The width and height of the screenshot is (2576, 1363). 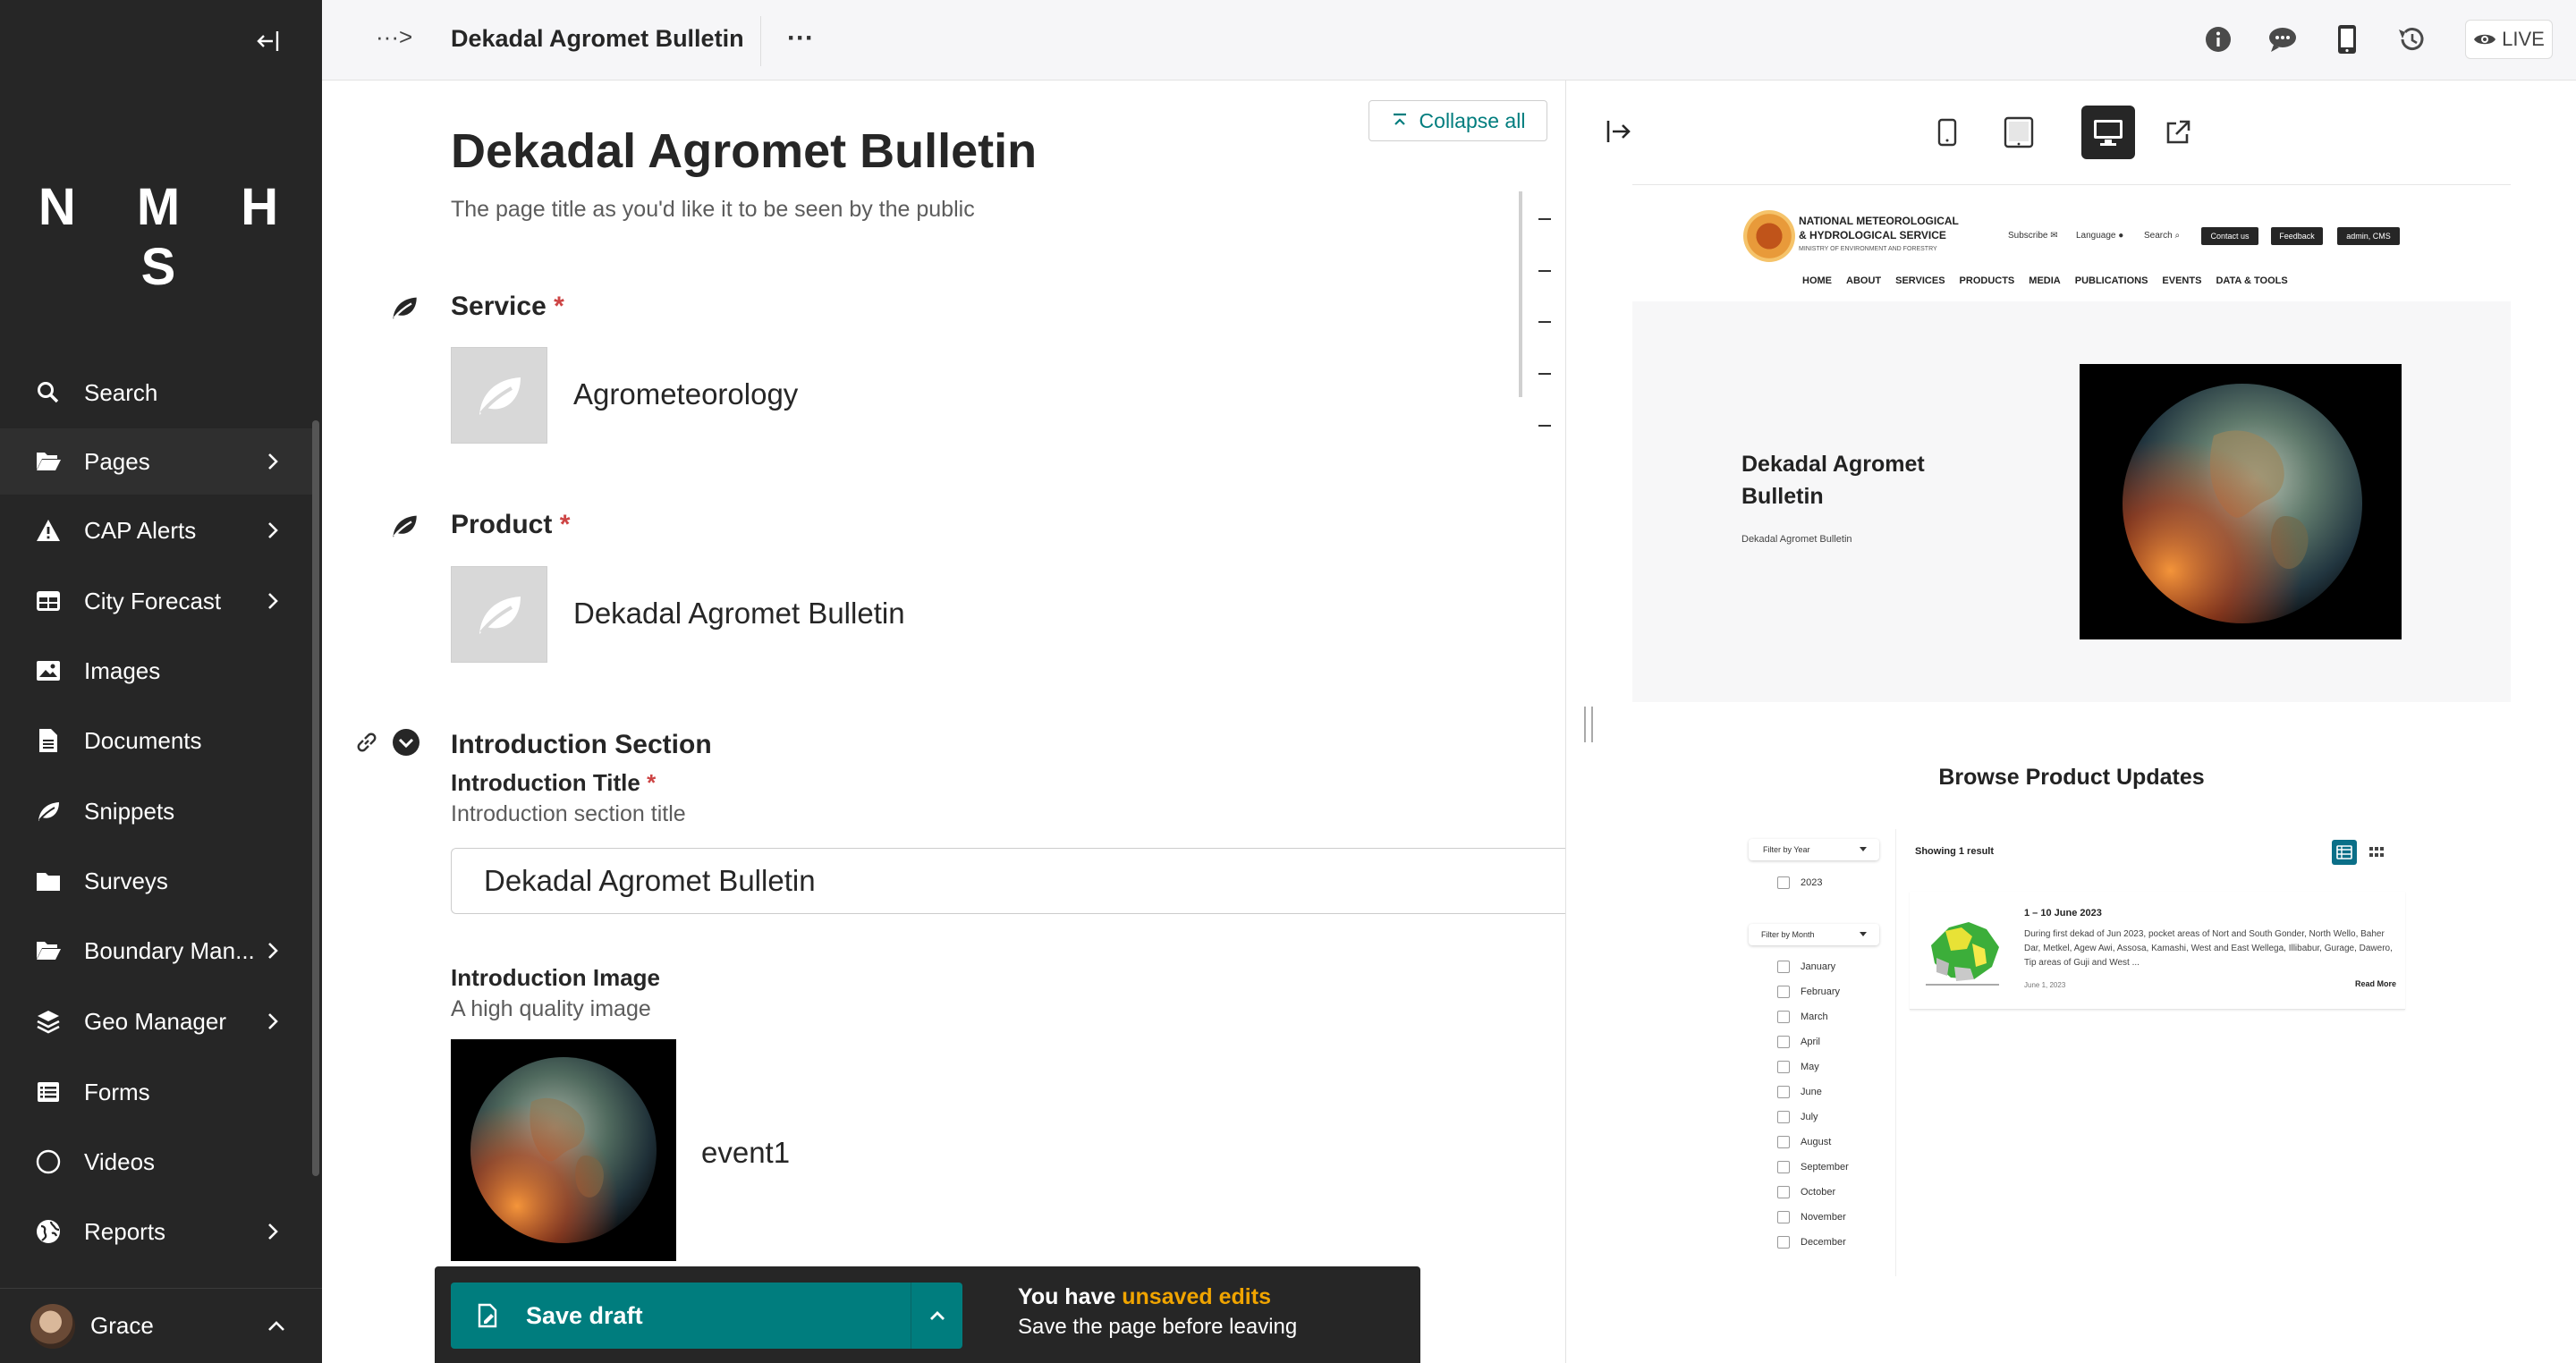 What do you see at coordinates (1814, 850) in the screenshot?
I see `filter-year-dropdown: Filter by Year` at bounding box center [1814, 850].